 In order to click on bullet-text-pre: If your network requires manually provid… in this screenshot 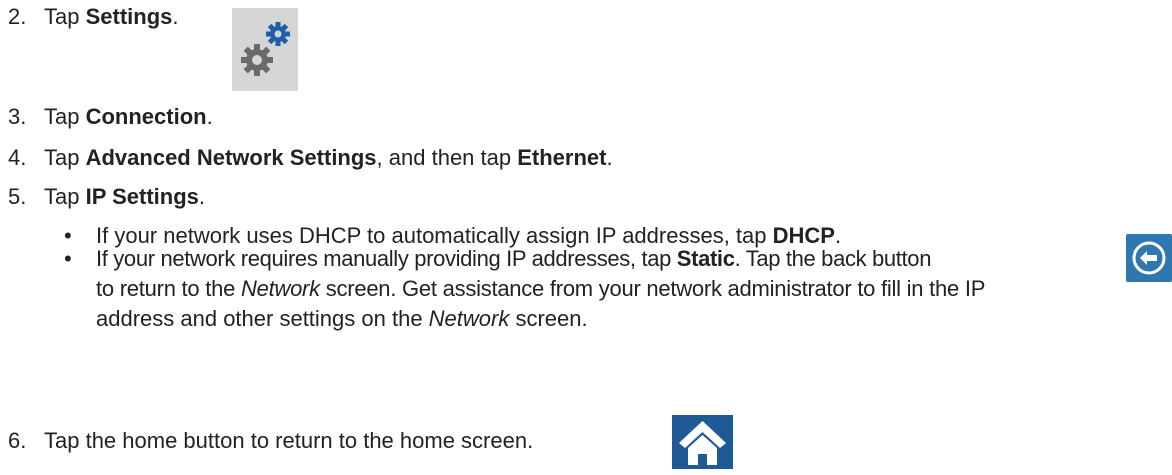, I will do `click(386, 258)`.